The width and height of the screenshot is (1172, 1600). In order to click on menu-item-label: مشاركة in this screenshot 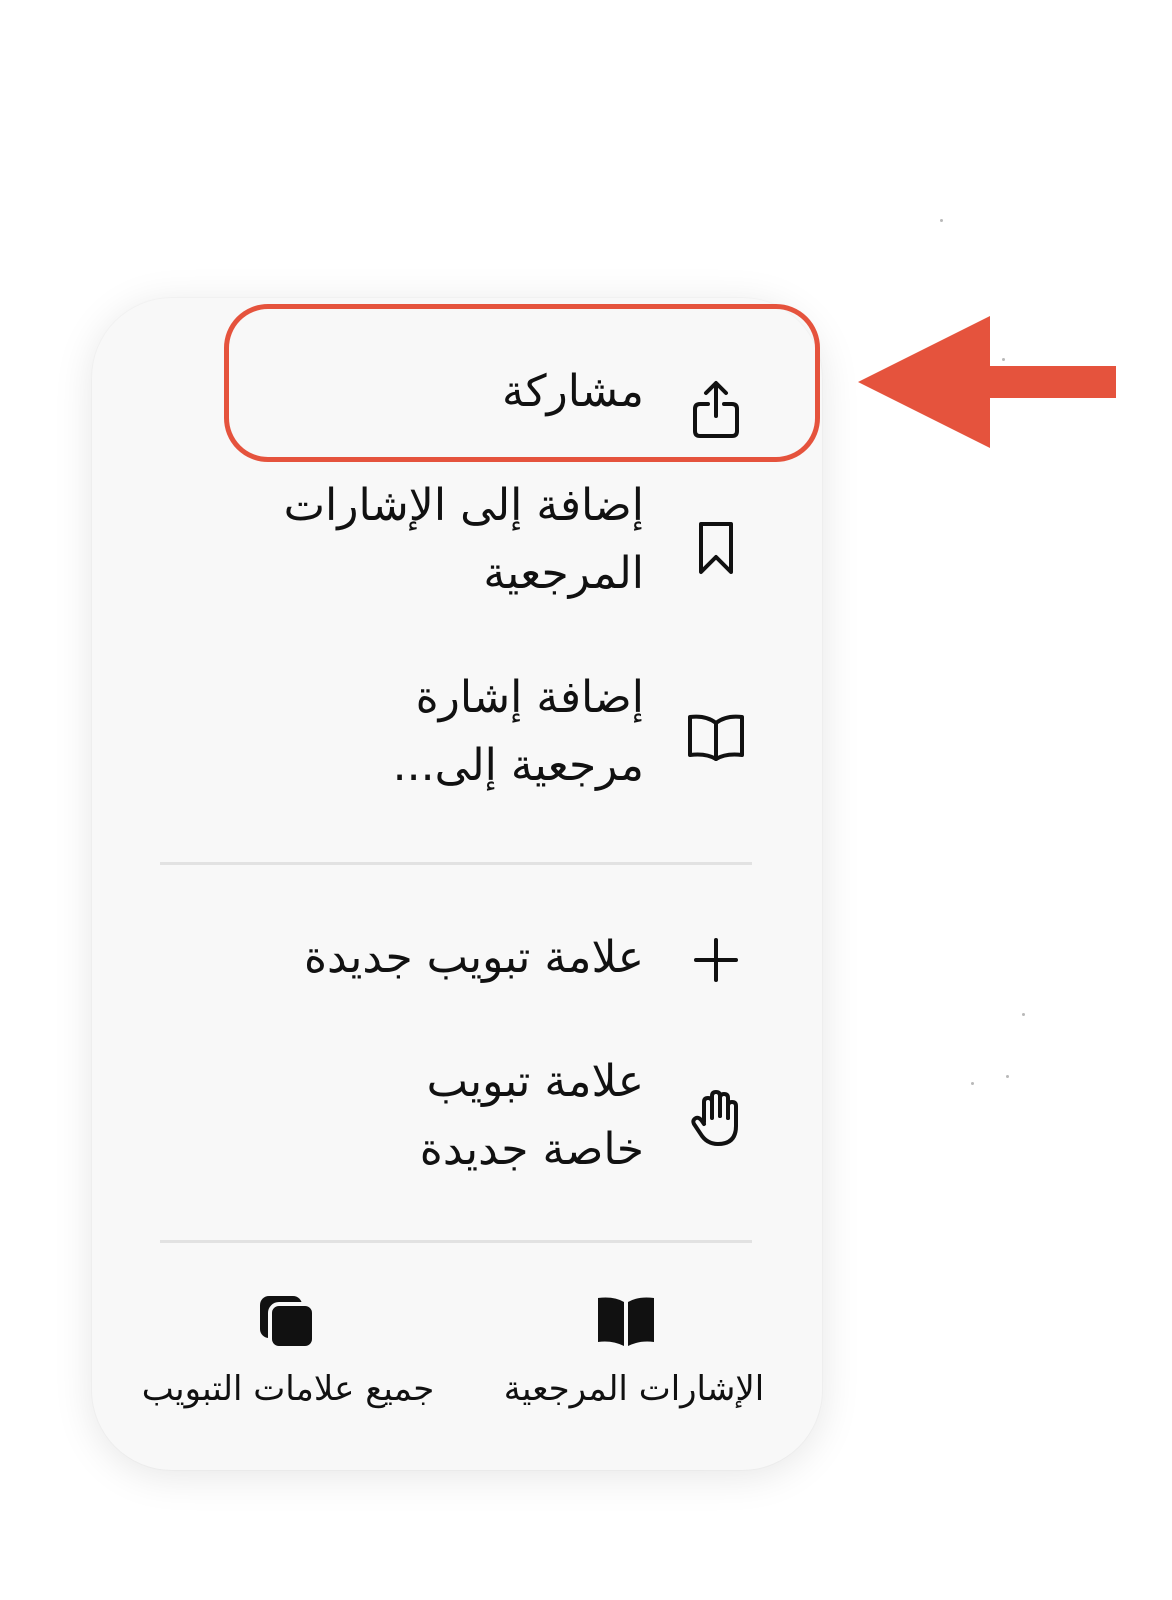, I will do `click(572, 391)`.